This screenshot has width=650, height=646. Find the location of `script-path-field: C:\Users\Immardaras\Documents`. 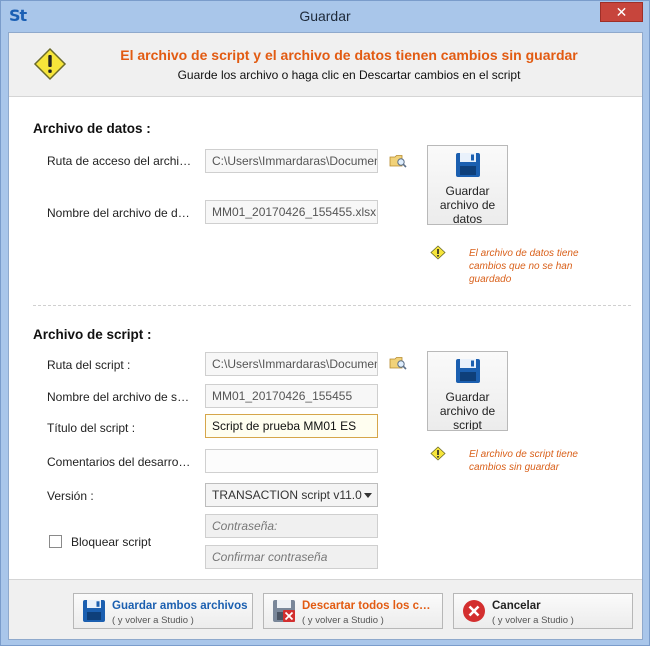

script-path-field: C:\Users\Immardaras\Documents is located at coordinates (291, 364).